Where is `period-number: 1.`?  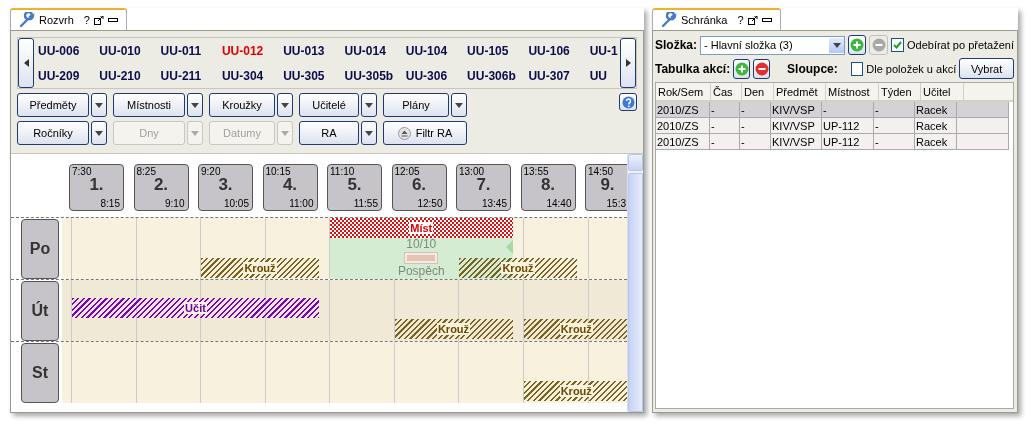
period-number: 1. is located at coordinates (96, 185).